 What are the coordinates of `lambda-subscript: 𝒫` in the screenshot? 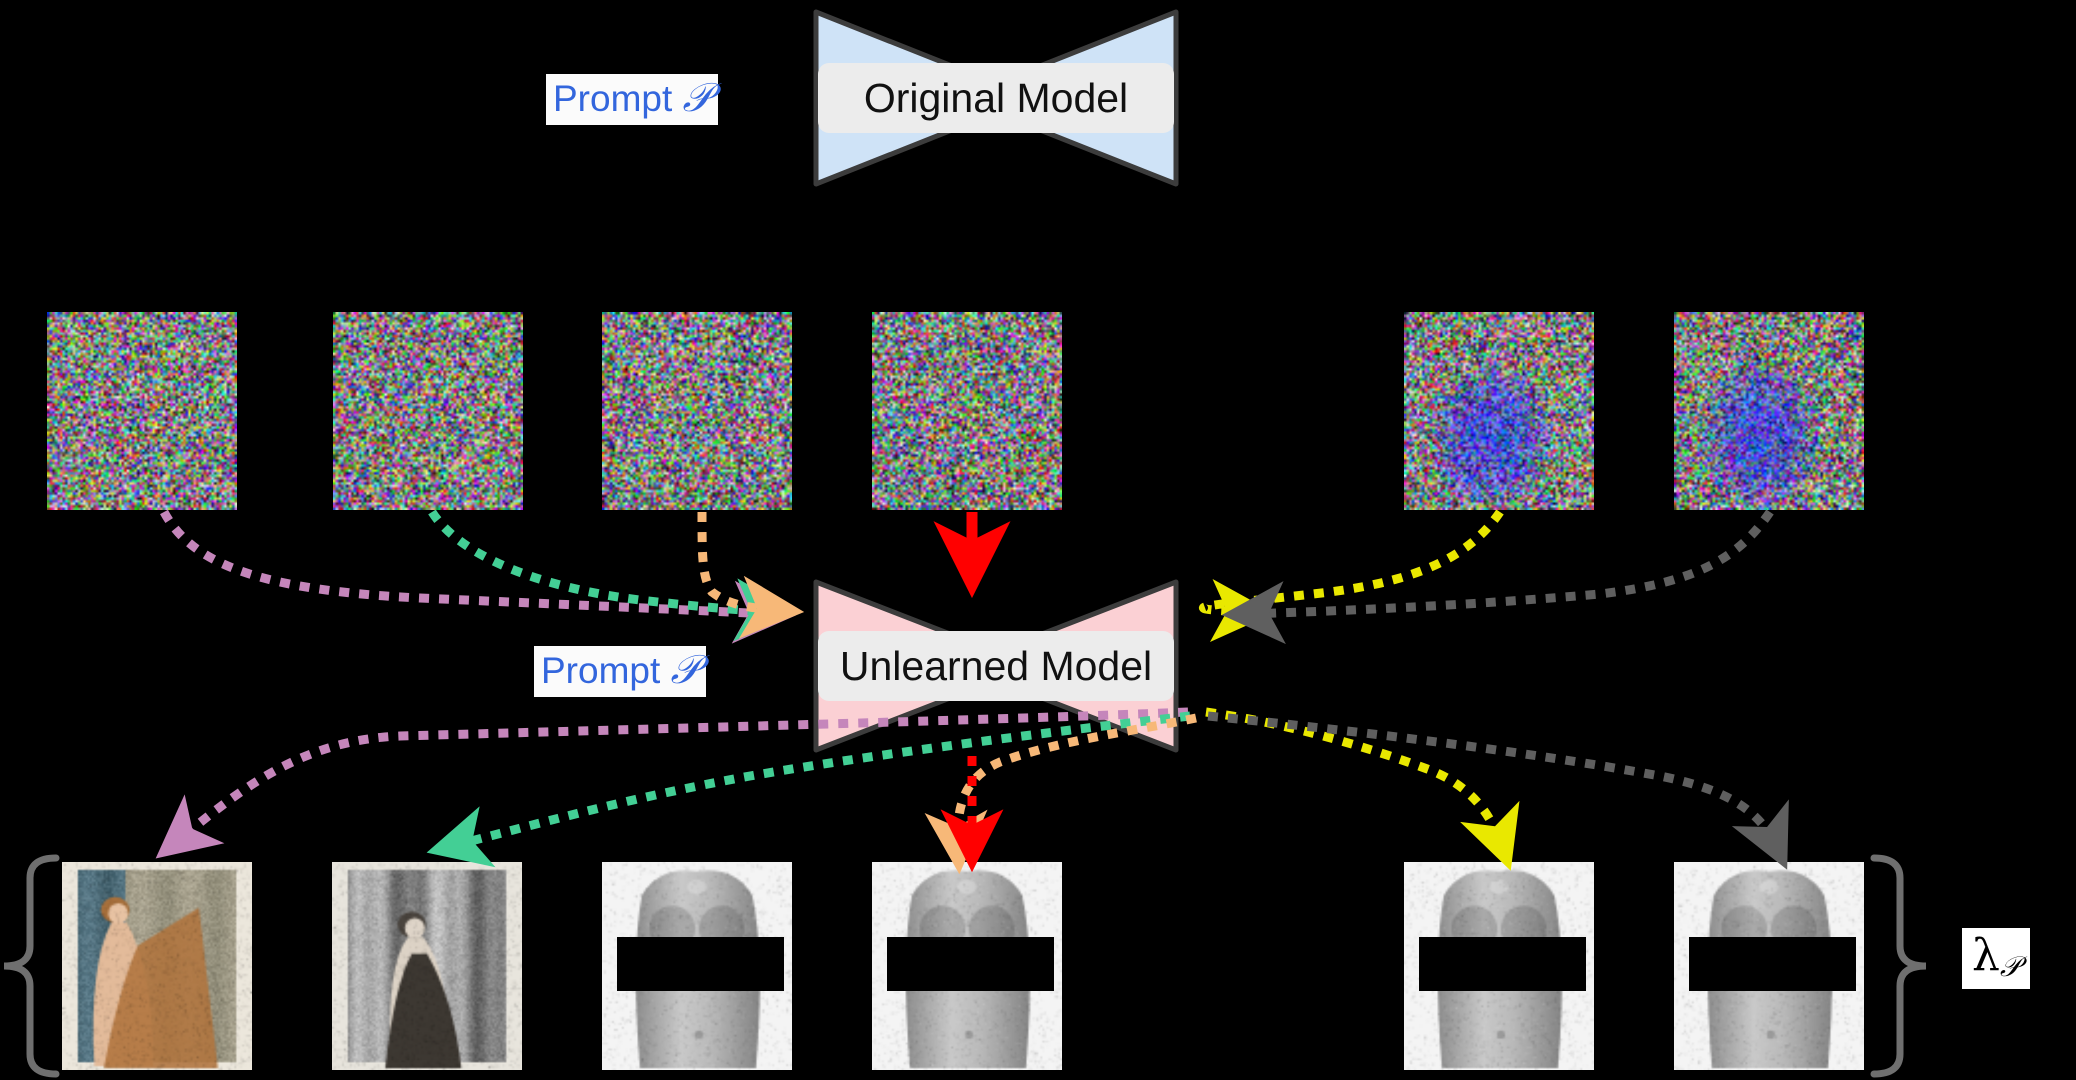 It's located at (2010, 966).